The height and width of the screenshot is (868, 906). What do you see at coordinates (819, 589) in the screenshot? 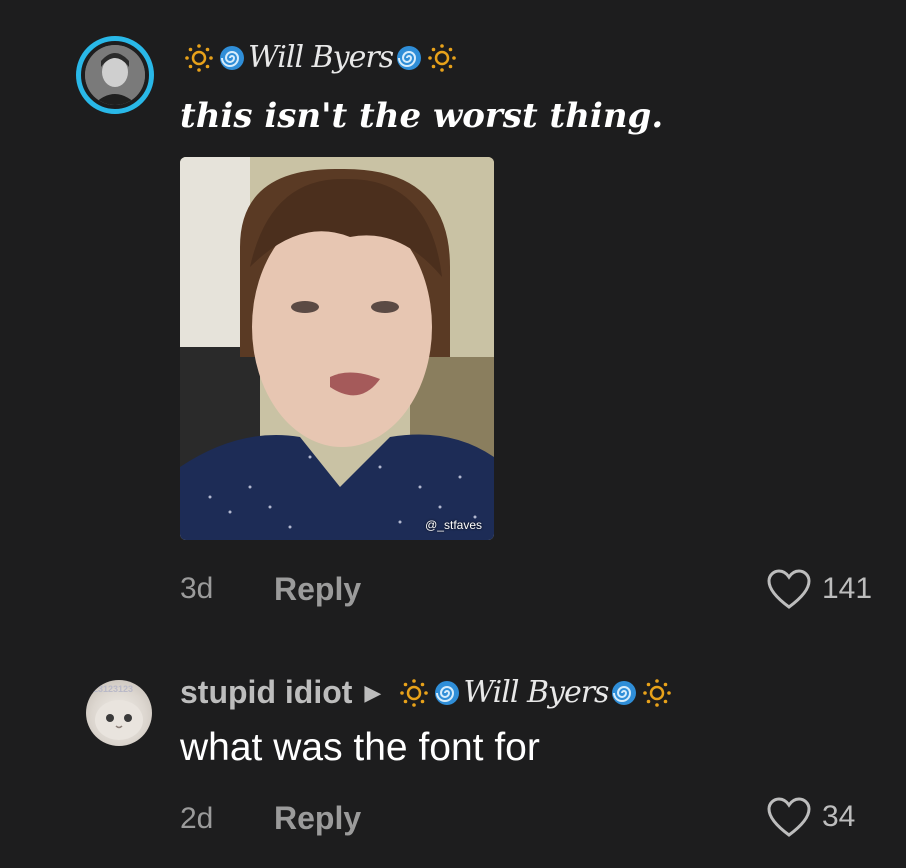
I see `like-button: 141` at bounding box center [819, 589].